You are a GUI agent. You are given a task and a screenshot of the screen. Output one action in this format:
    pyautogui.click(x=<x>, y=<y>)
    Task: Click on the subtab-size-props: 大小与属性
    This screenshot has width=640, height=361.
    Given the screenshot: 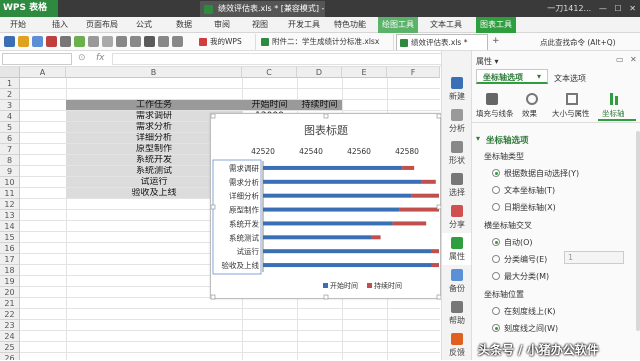 What is the action you would take?
    pyautogui.click(x=572, y=106)
    